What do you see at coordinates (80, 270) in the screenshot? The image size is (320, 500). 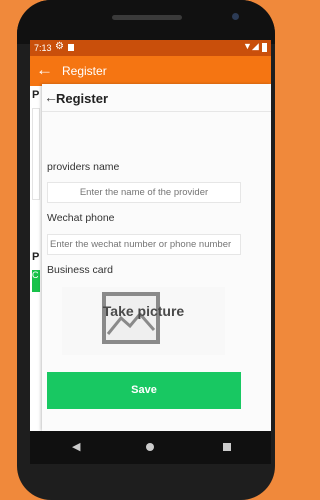 I see `business-card-label: Business card` at bounding box center [80, 270].